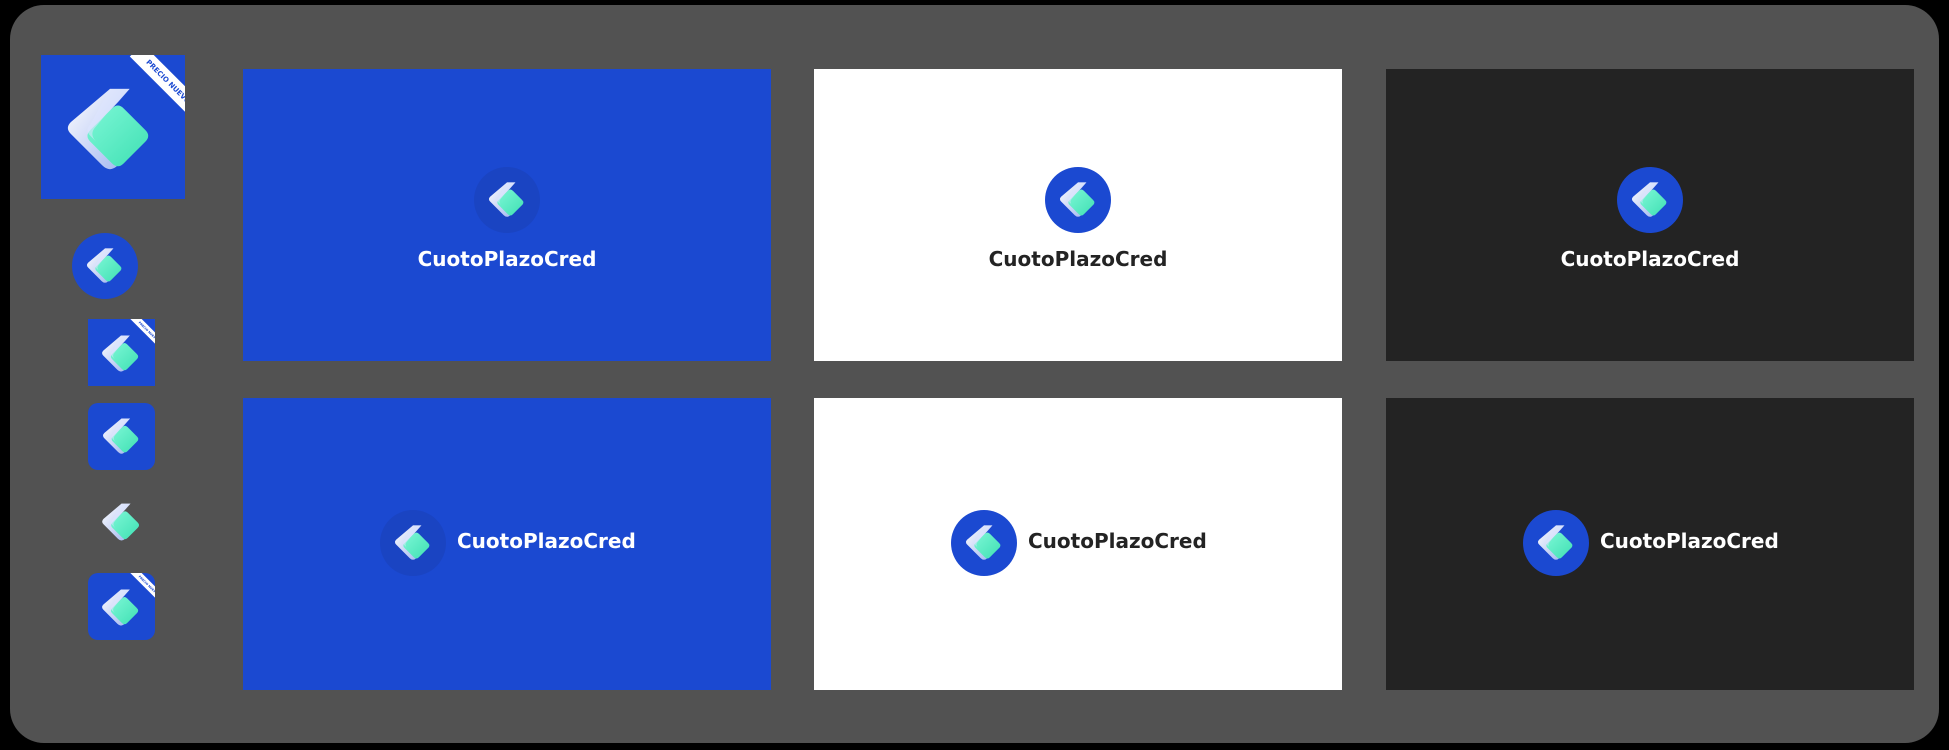  What do you see at coordinates (121, 522) in the screenshot?
I see `bare-logo-mark-icon` at bounding box center [121, 522].